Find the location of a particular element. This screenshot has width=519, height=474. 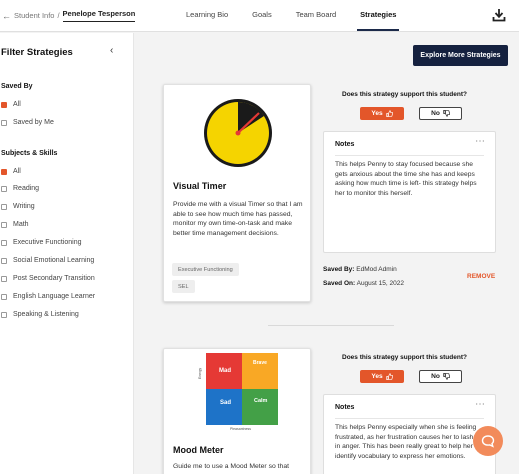

tab-goals: Goals is located at coordinates (262, 14).